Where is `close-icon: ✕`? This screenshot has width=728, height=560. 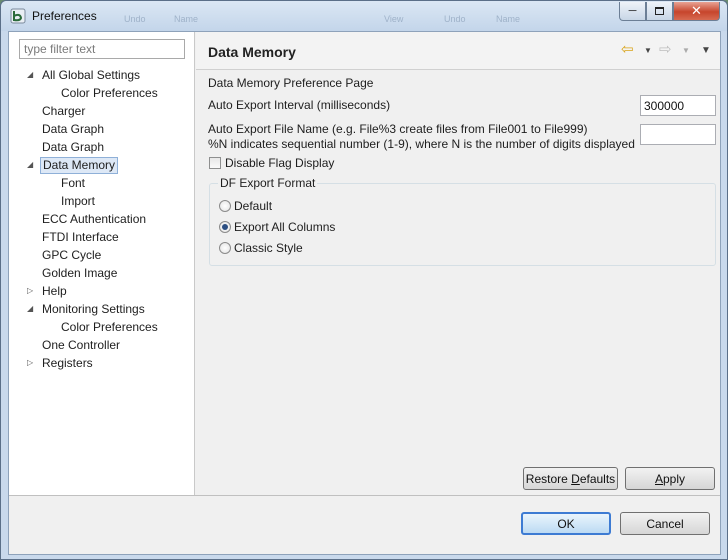 close-icon: ✕ is located at coordinates (696, 10).